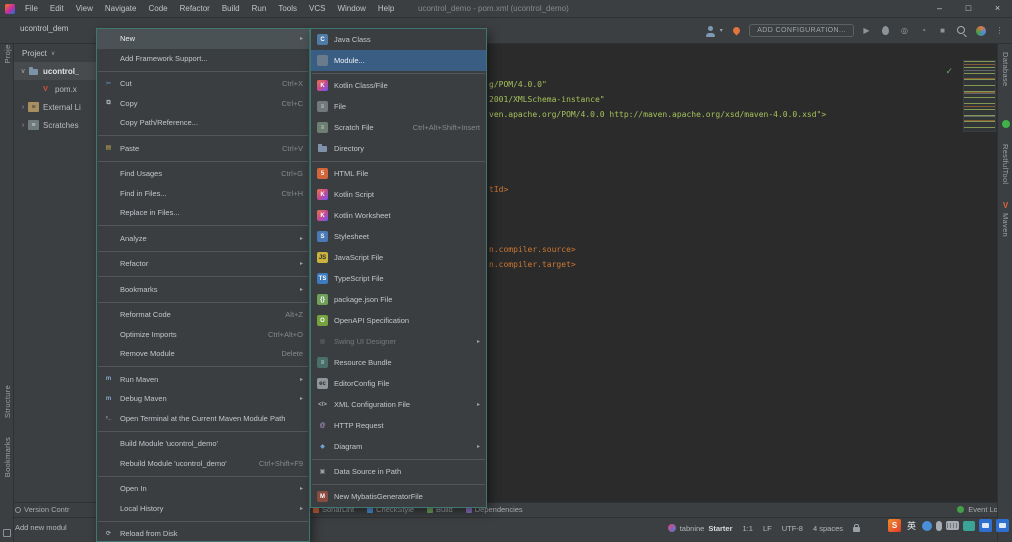 Image resolution: width=1012 pixels, height=542 pixels. What do you see at coordinates (195, 8) in the screenshot?
I see `menubar-refactor: Refactor` at bounding box center [195, 8].